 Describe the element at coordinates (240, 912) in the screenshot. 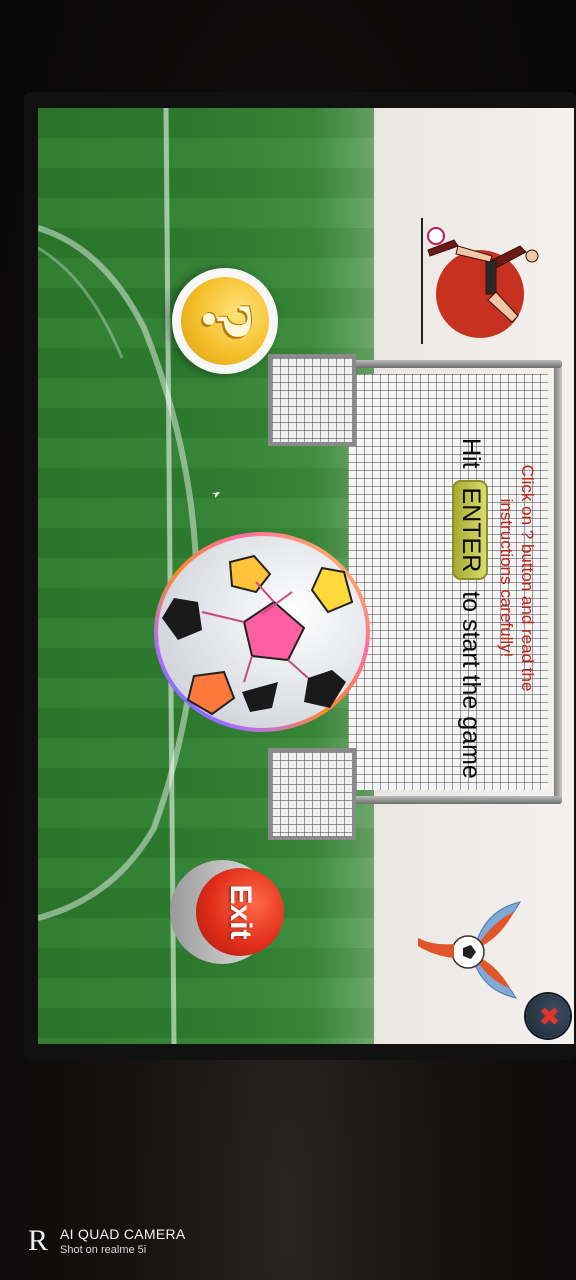

I see `exit-button-label: Exit` at that location.